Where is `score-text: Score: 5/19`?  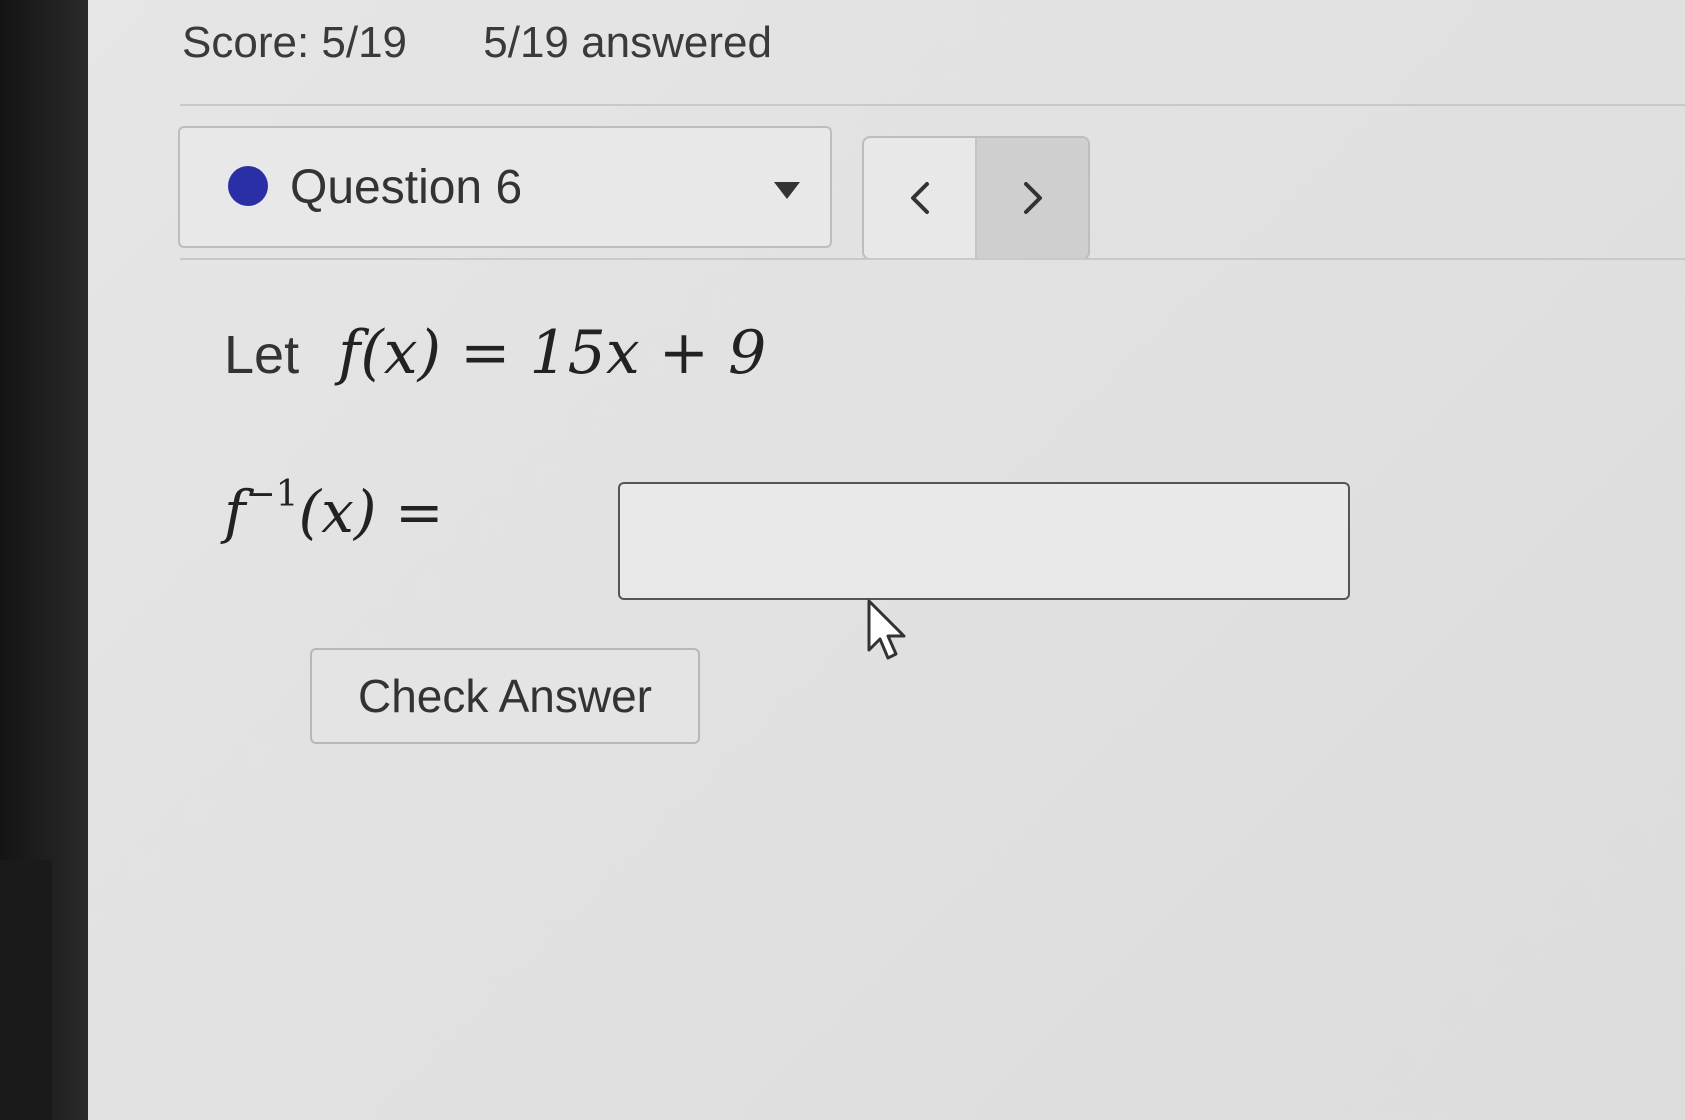 score-text: Score: 5/19 is located at coordinates (295, 42).